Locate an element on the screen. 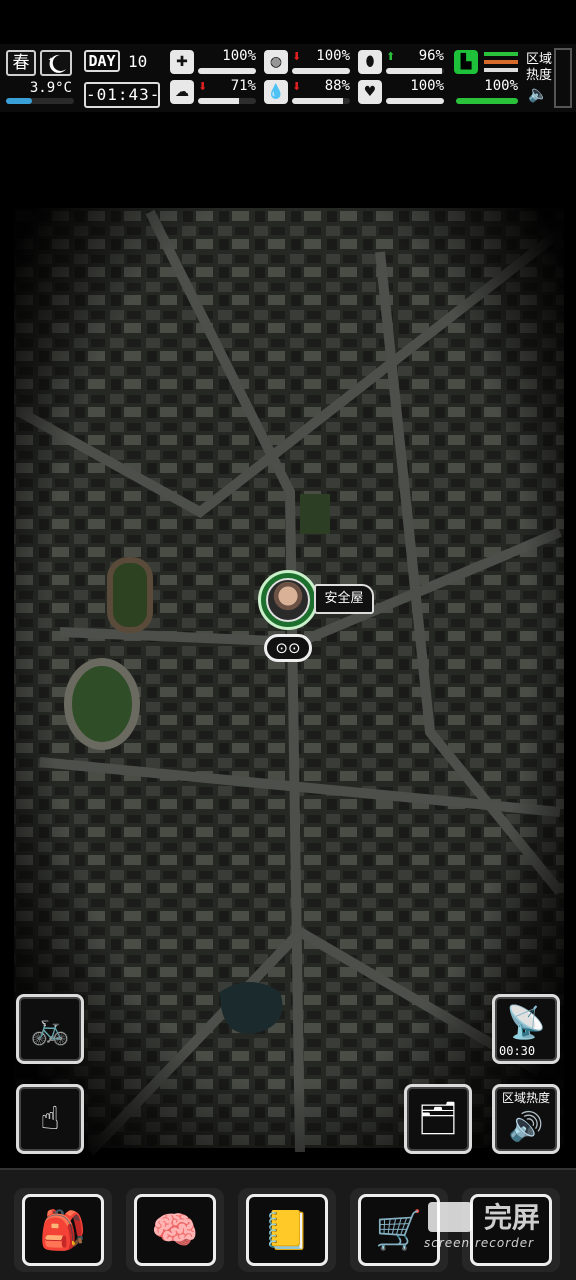 Image resolution: width=576 pixels, height=1280 pixels. heart-icon: ♥ is located at coordinates (370, 92).